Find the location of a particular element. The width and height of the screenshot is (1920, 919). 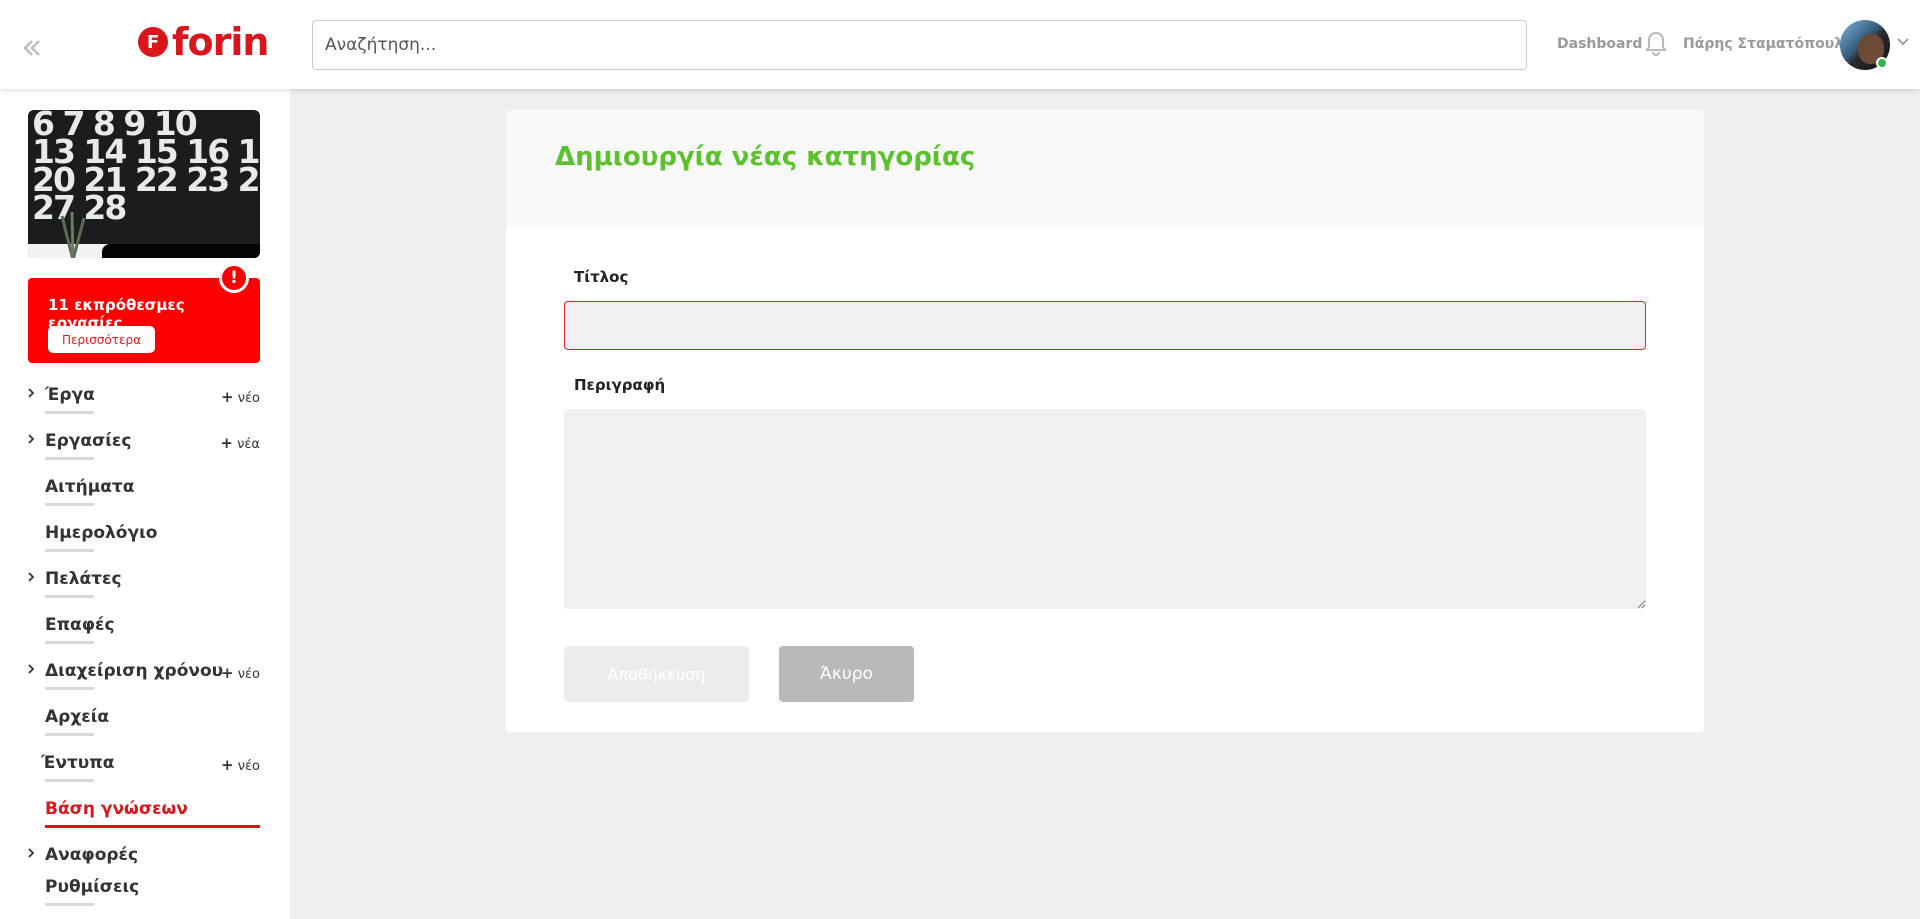

forin-logo: F forin is located at coordinates (203, 42).